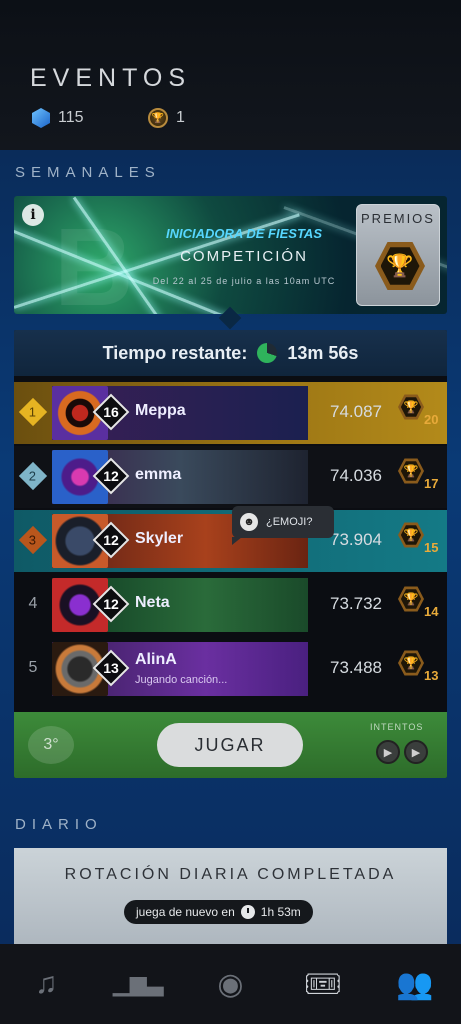 Image resolution: width=461 pixels, height=1024 pixels. Describe the element at coordinates (51, 745) in the screenshot. I see `current-place-badge: 3°` at that location.